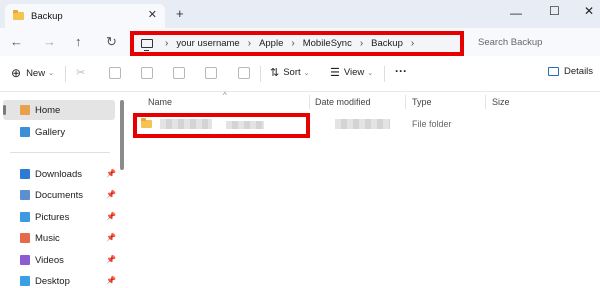 This screenshot has width=600, height=288. I want to click on command-bar: ⊕ New ⌄ ✂ ⇅ Sort ⌄ ☰ View ⌄ ··· Details, so click(300, 74).